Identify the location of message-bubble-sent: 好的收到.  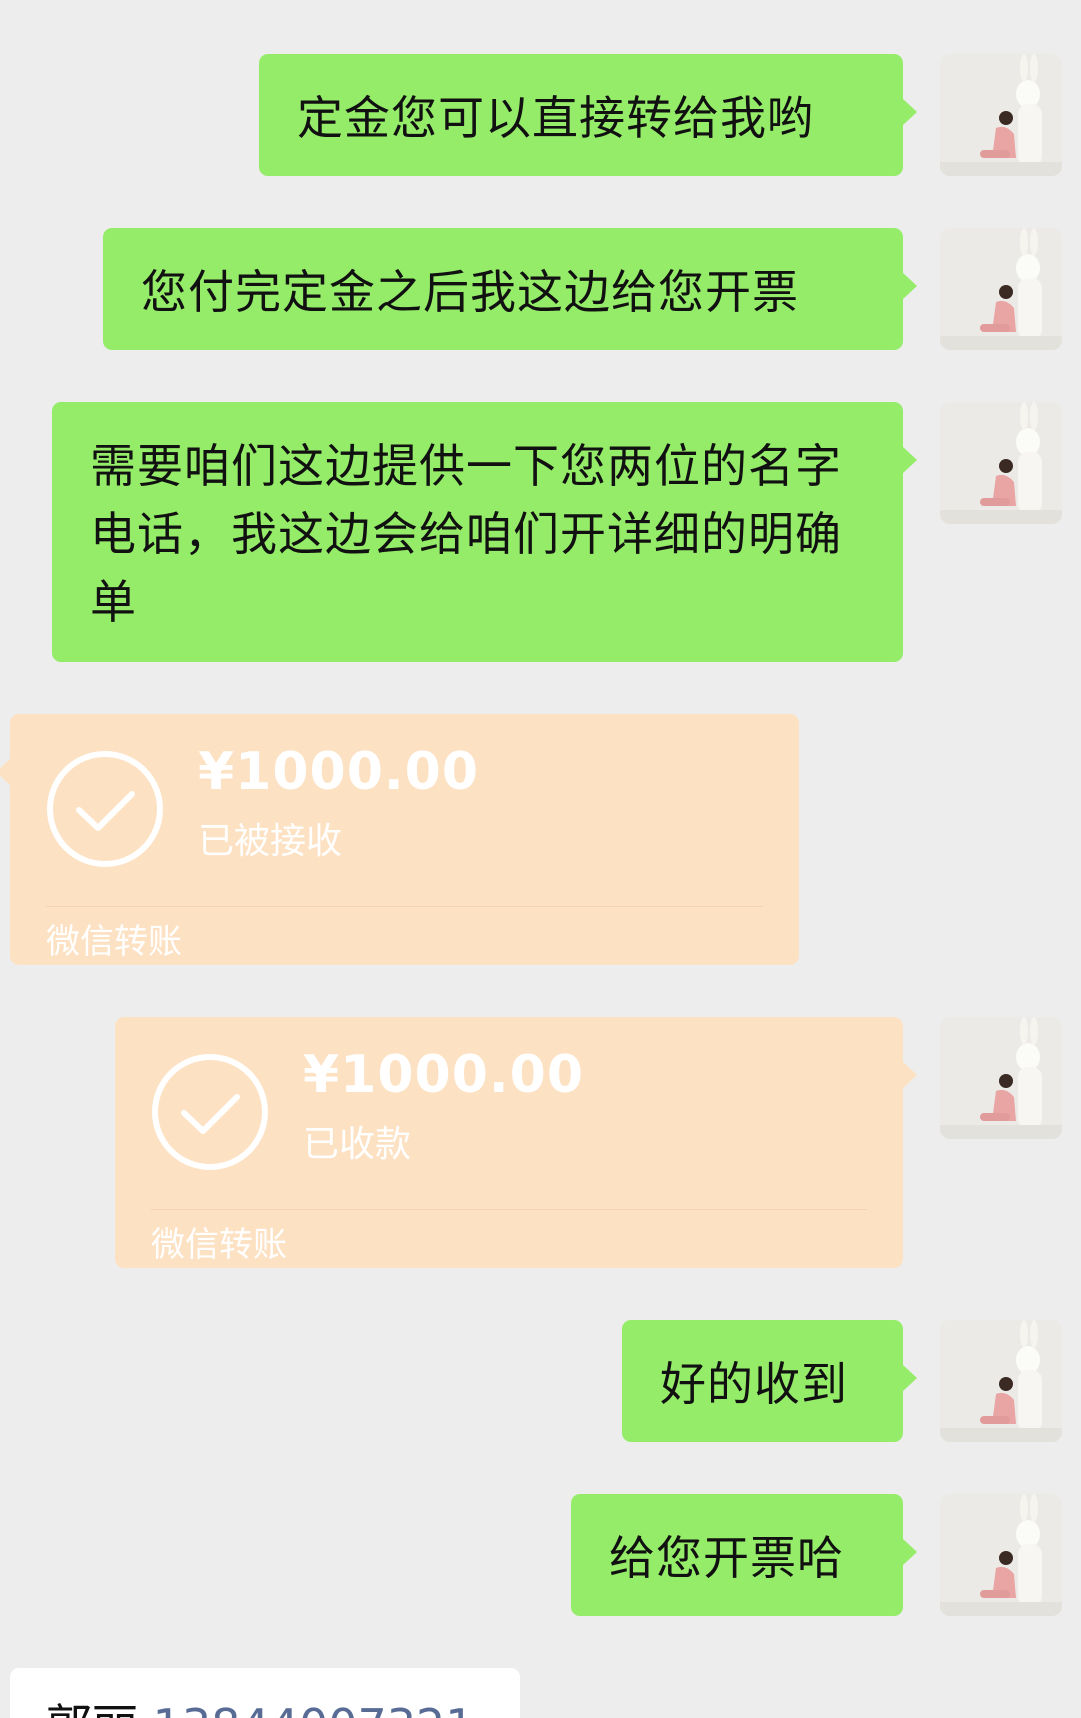
(769, 1381).